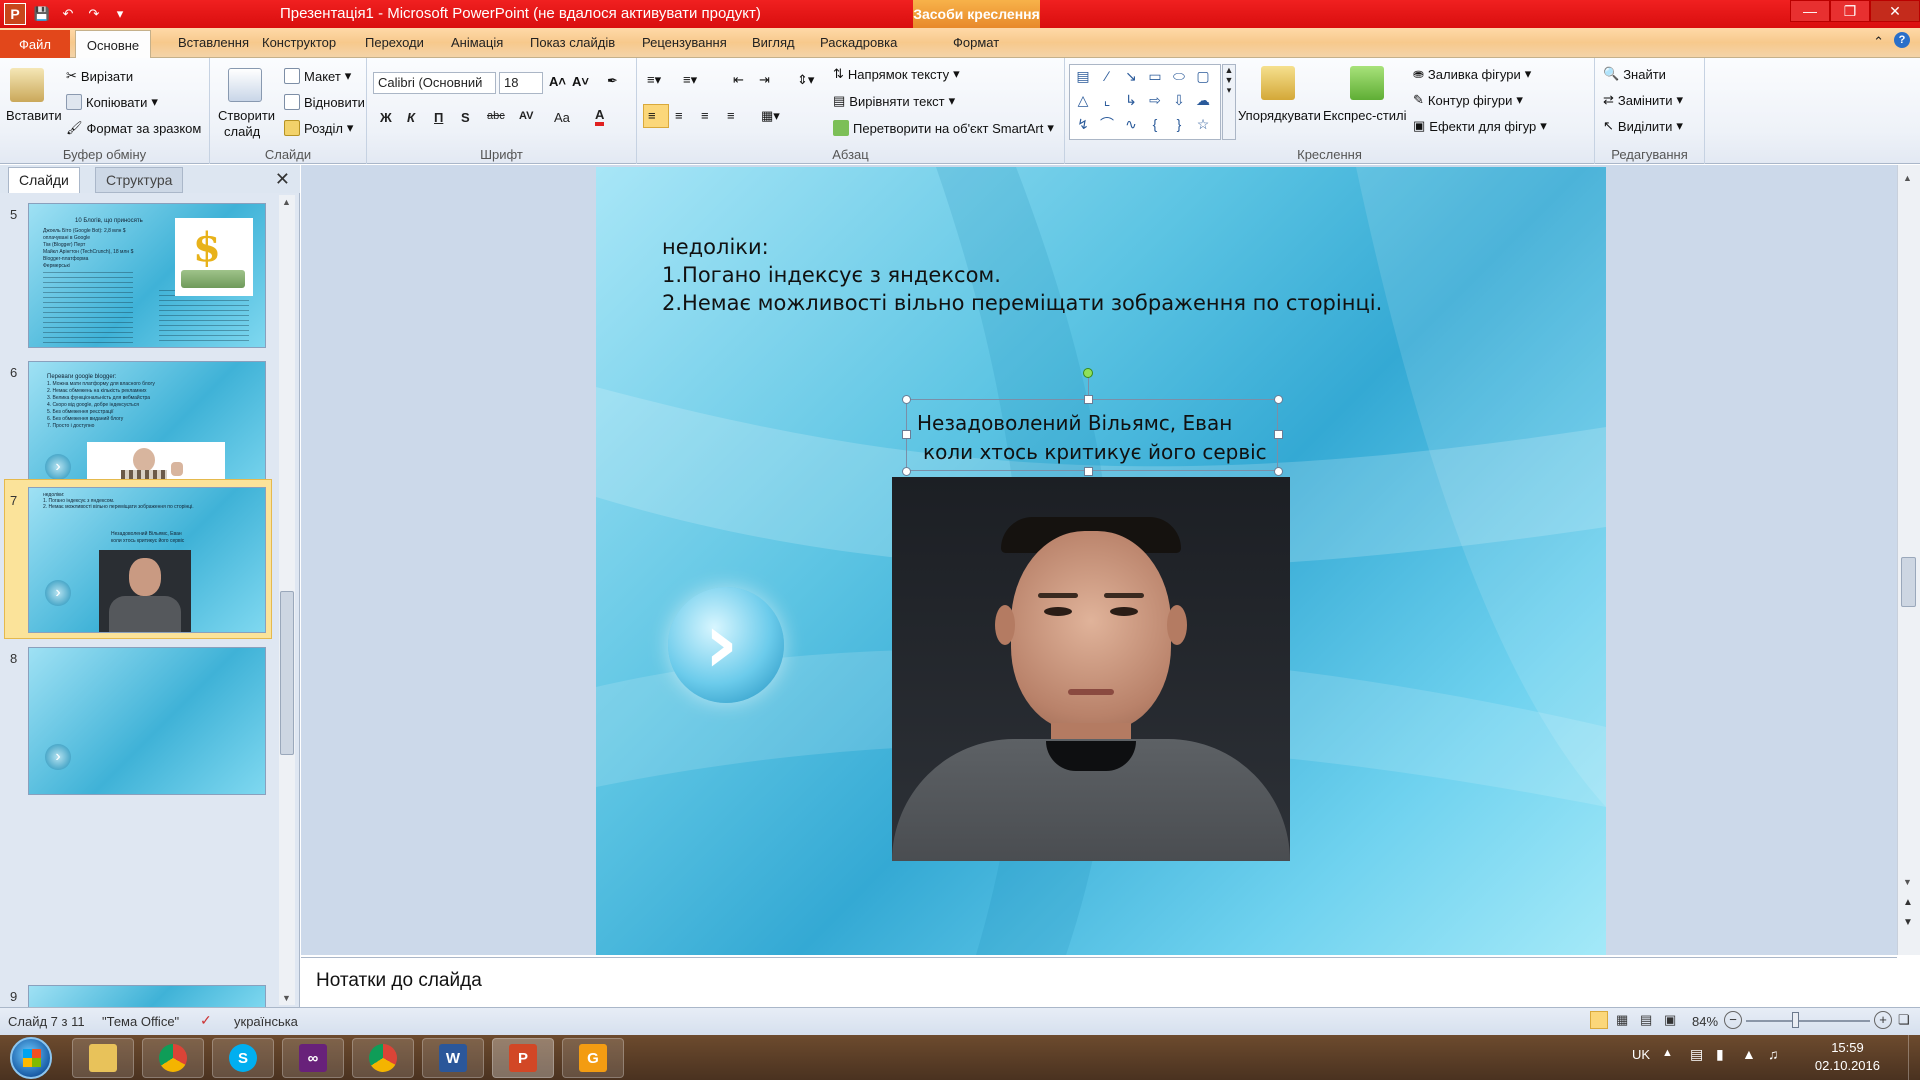  What do you see at coordinates (496, 116) in the screenshot?
I see `strikethrough-button: abc` at bounding box center [496, 116].